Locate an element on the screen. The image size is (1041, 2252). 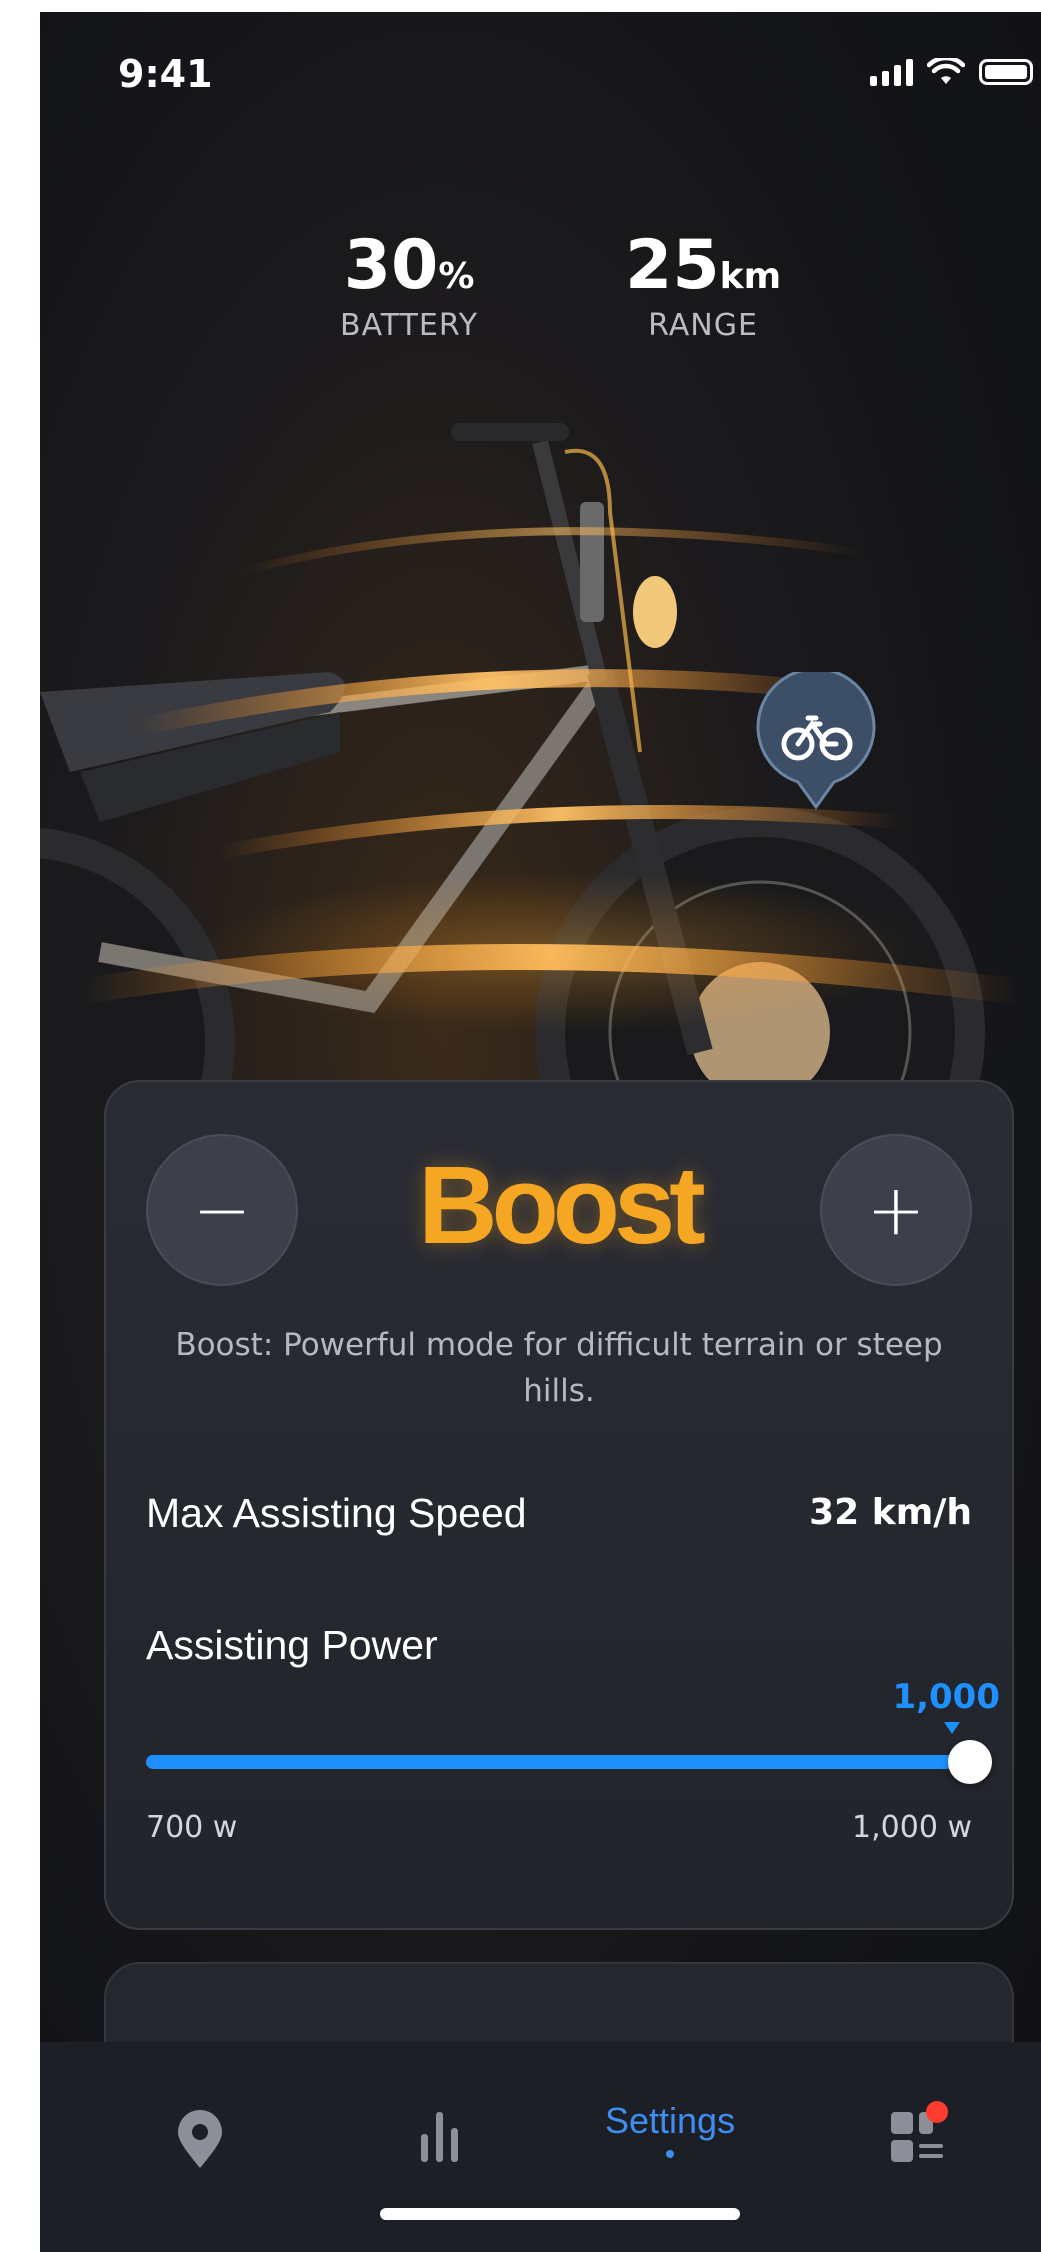
power-slider-value: 1,000 is located at coordinates (946, 1697).